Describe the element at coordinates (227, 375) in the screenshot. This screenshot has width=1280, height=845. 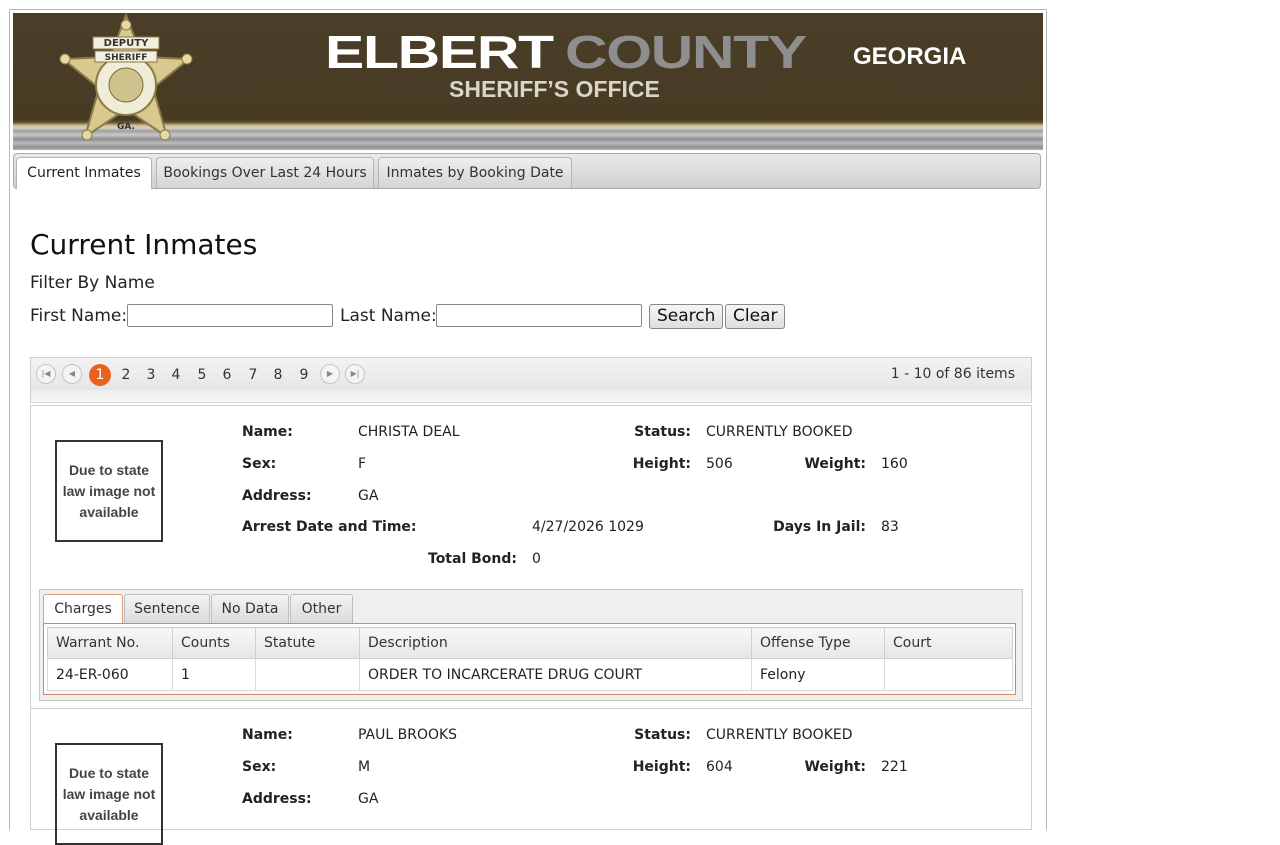
I see `page-number-6: 6` at that location.